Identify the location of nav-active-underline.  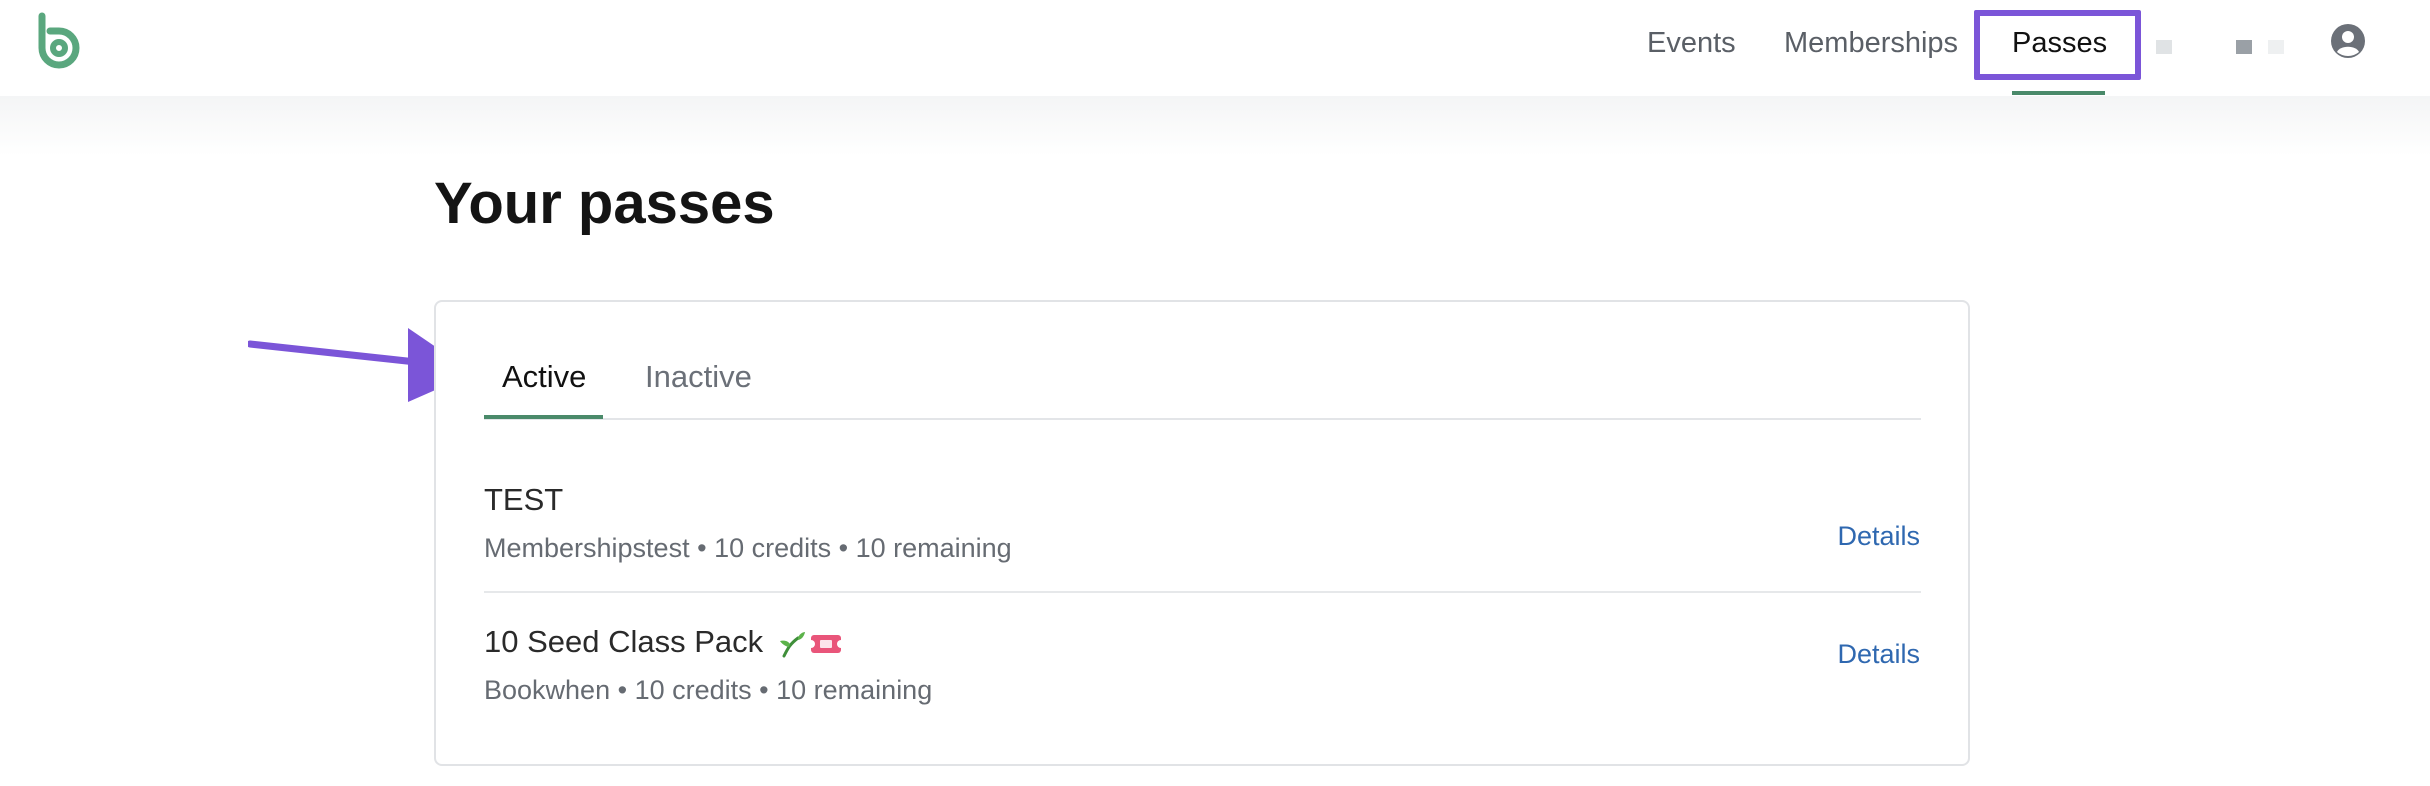
(2058, 93).